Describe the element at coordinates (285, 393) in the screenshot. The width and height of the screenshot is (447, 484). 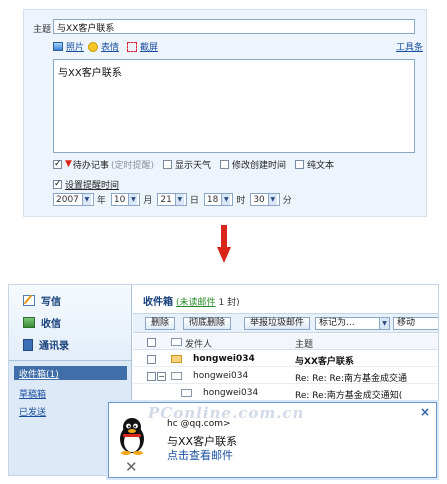
I see `table-row: hongwei034 Re: Re:南方基金成交通知(` at that location.